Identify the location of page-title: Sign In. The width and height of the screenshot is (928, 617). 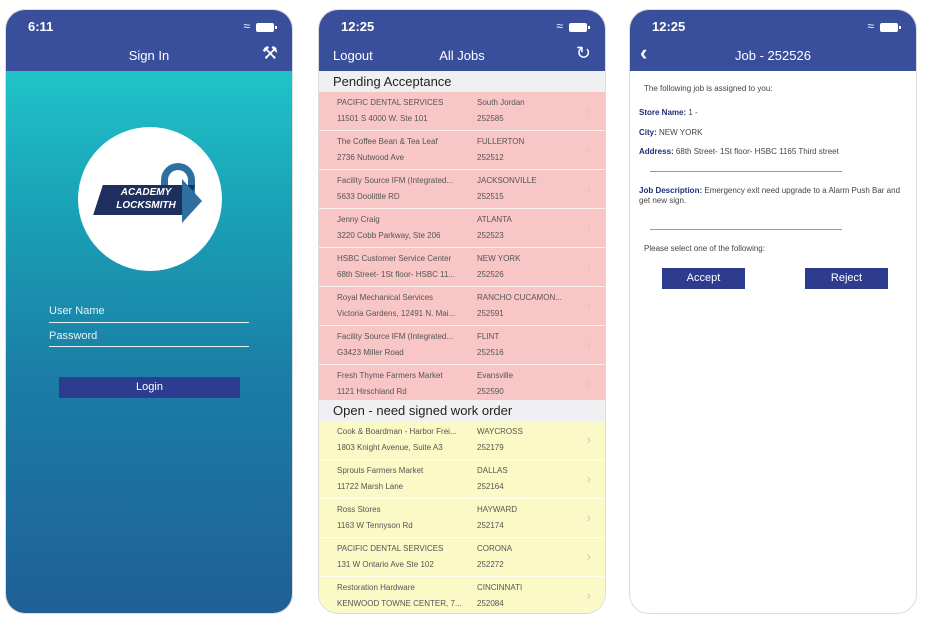
(149, 55).